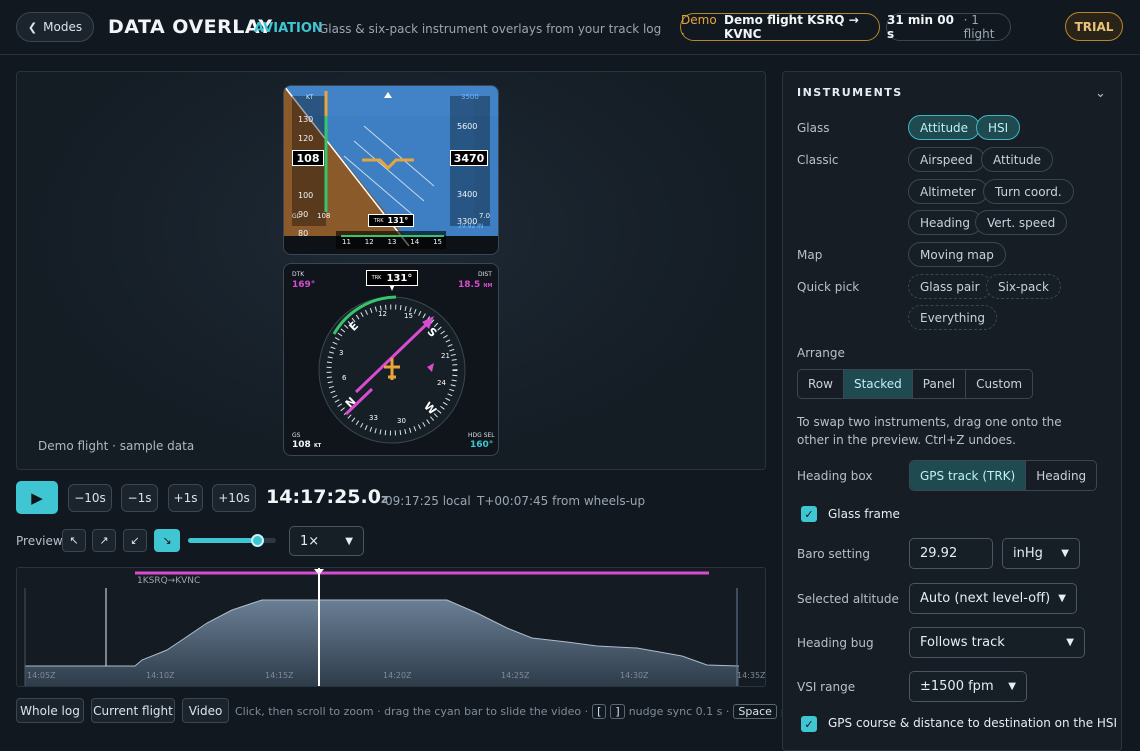  Describe the element at coordinates (308, 158) in the screenshot. I see `pfd-speed-readout: 108` at that location.